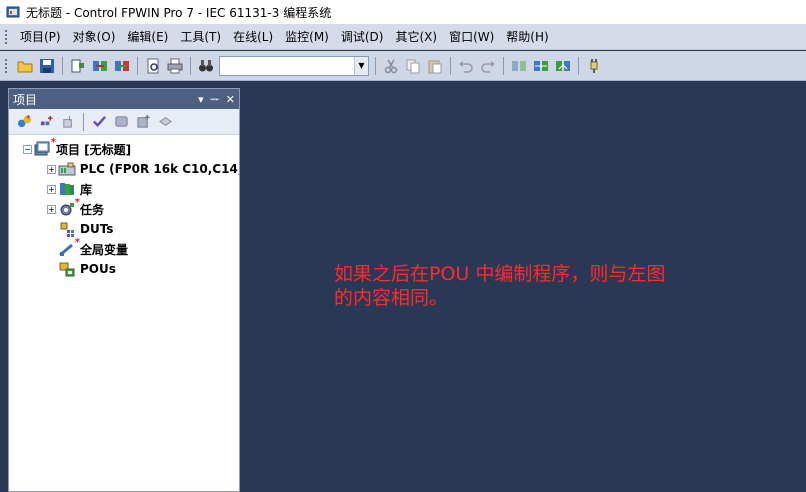 The image size is (806, 492). I want to click on compile-button, so click(519, 66).